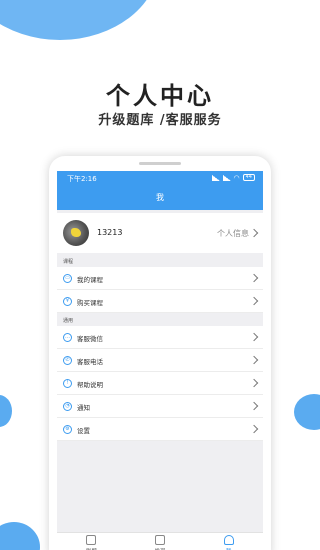 The image size is (320, 550). I want to click on decor-blob-right, so click(307, 412).